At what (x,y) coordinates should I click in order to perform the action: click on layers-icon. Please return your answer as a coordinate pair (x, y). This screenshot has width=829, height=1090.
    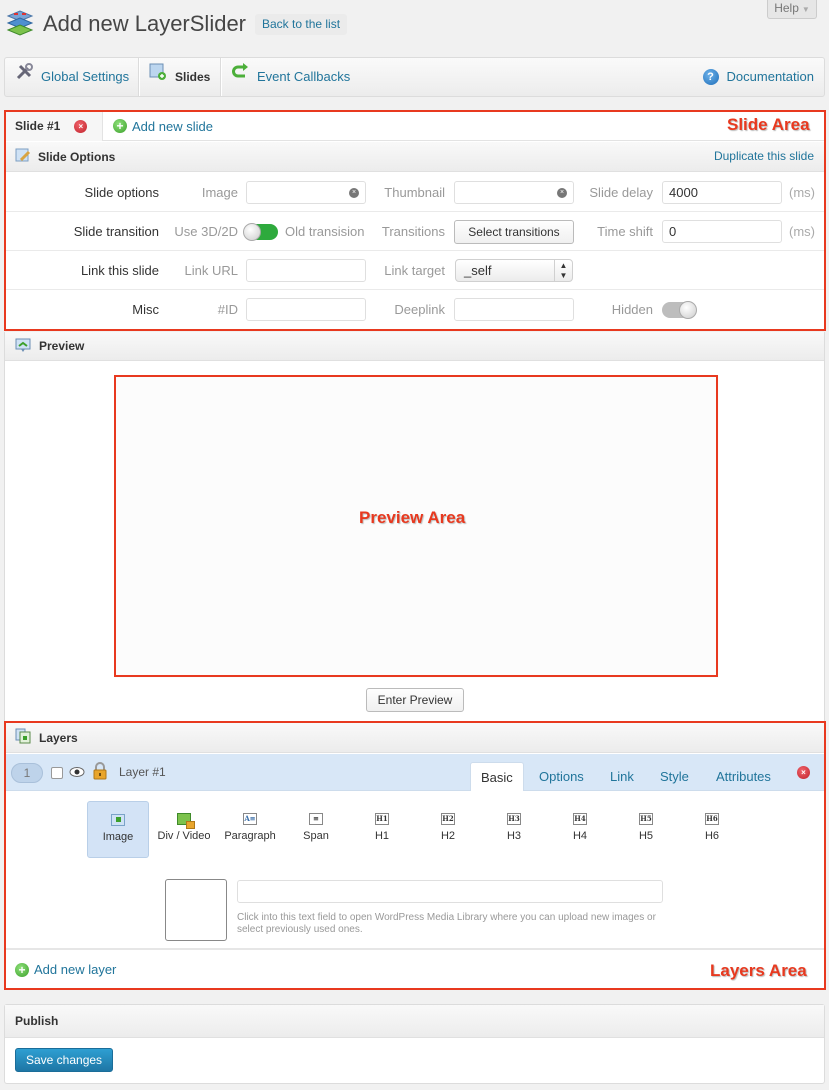
    Looking at the image, I should click on (23, 737).